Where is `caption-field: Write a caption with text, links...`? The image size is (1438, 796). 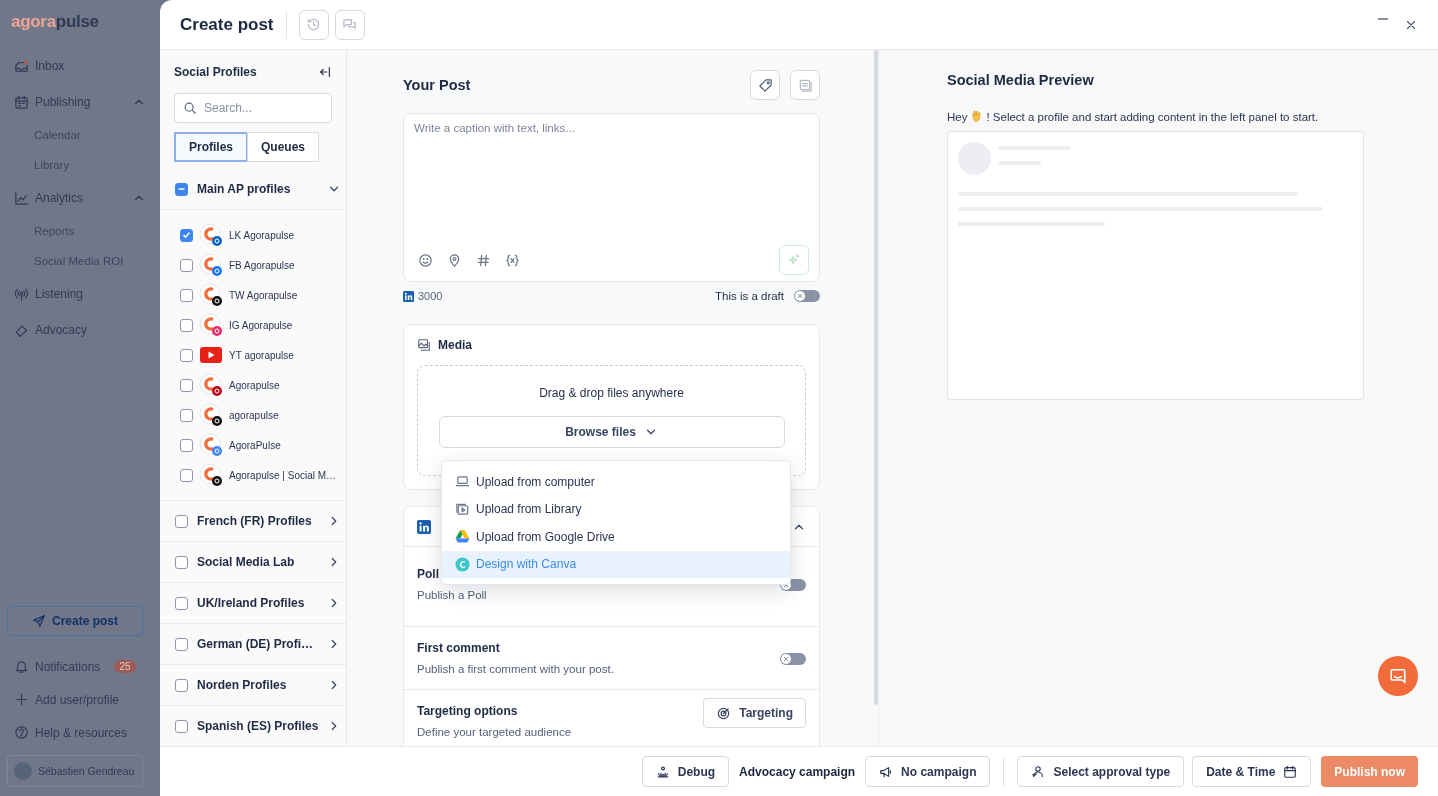 caption-field: Write a caption with text, links... is located at coordinates (611, 183).